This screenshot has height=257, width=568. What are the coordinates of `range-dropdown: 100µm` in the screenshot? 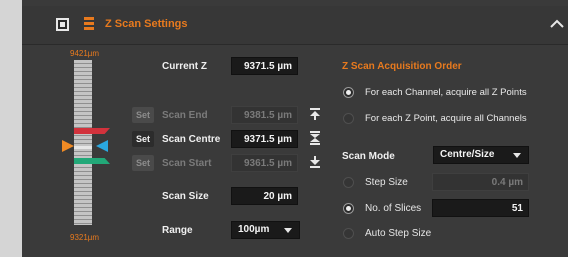 It's located at (265, 230).